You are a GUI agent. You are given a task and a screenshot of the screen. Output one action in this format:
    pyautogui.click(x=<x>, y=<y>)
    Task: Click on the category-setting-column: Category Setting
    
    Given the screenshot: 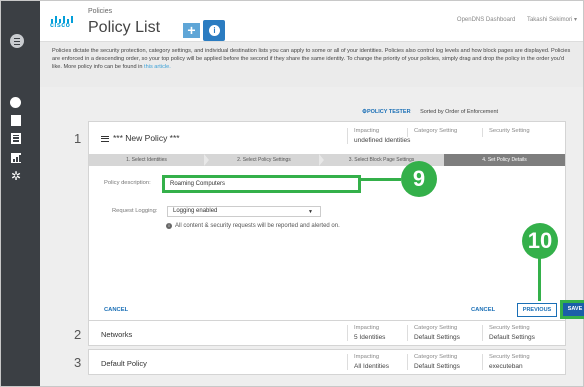 What is the action you would take?
    pyautogui.click(x=442, y=132)
    